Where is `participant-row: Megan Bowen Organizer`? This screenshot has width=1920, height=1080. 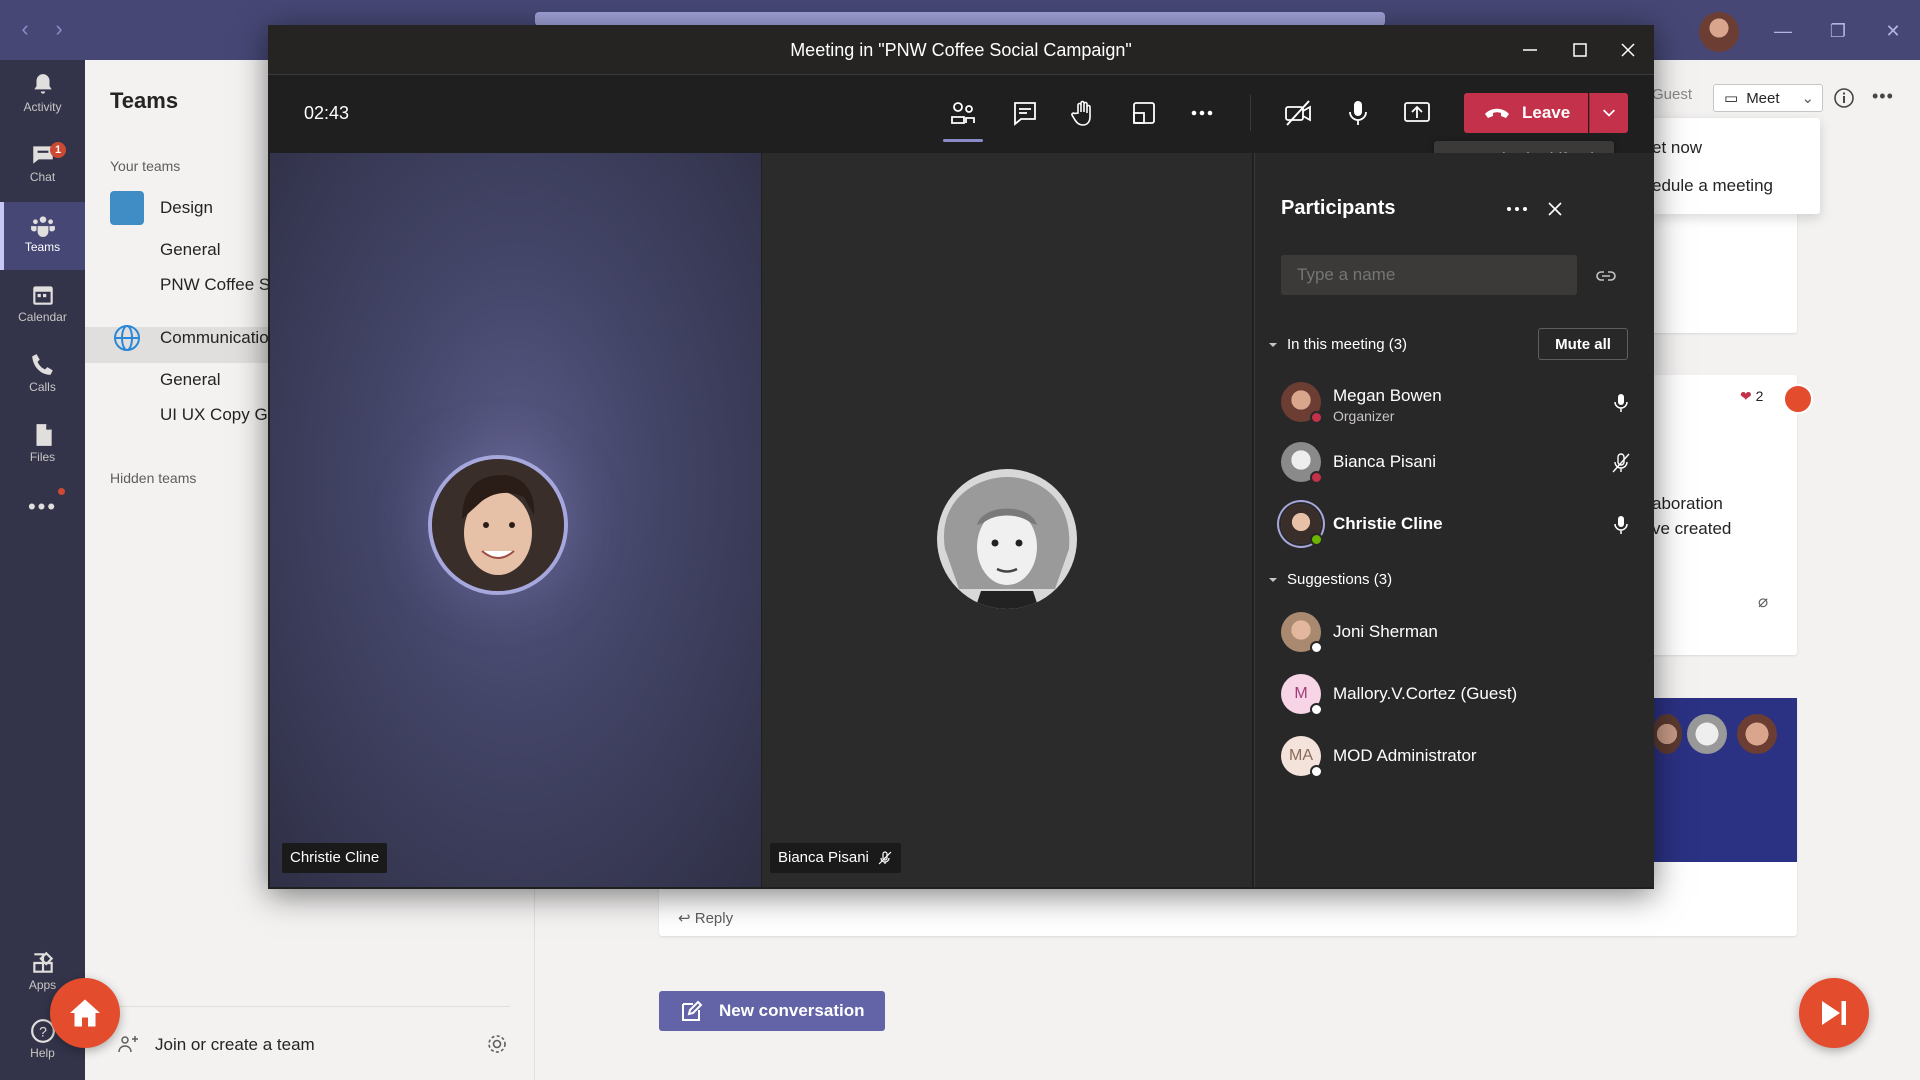
participant-row: Megan Bowen Organizer is located at coordinates (1456, 403).